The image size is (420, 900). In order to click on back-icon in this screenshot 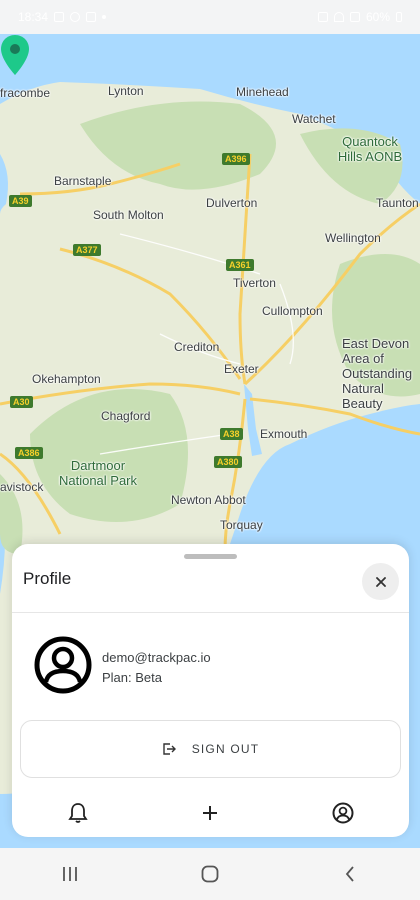, I will do `click(349, 874)`.